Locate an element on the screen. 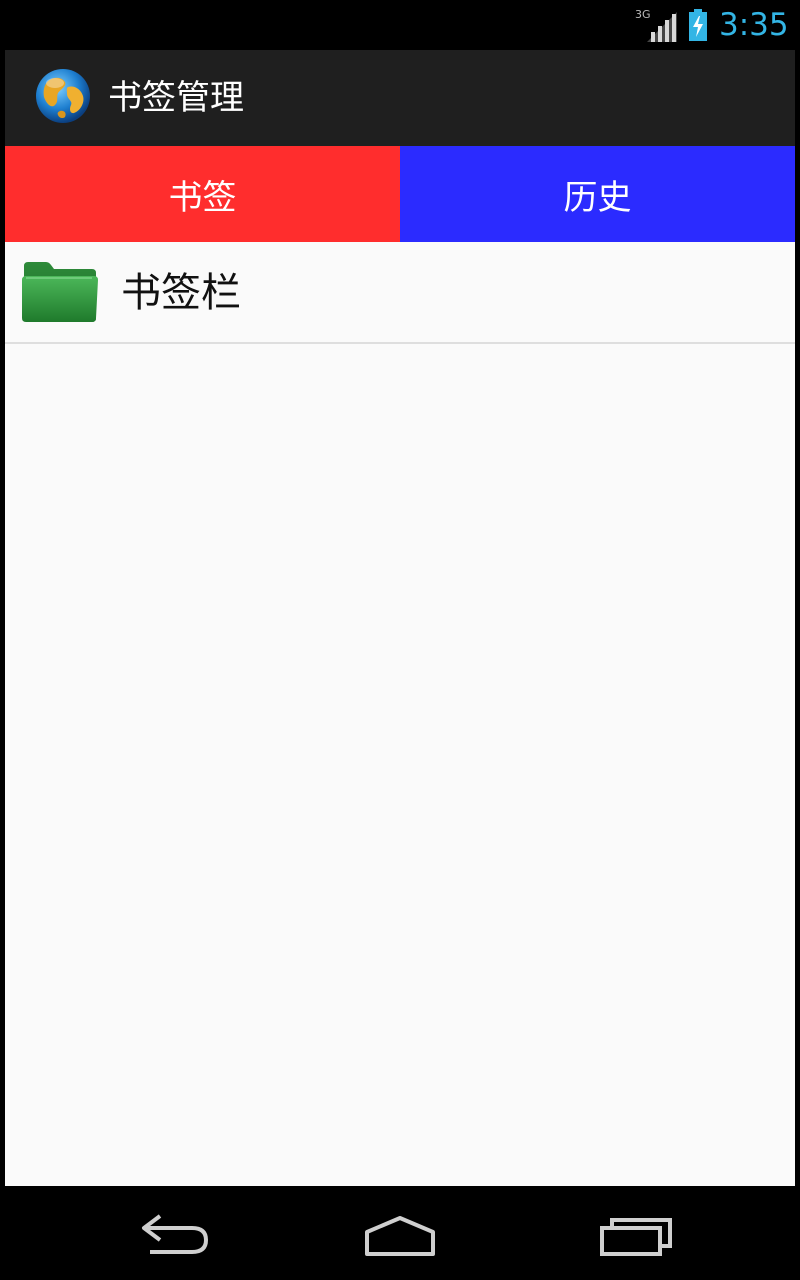  home-icon is located at coordinates (400, 1233).